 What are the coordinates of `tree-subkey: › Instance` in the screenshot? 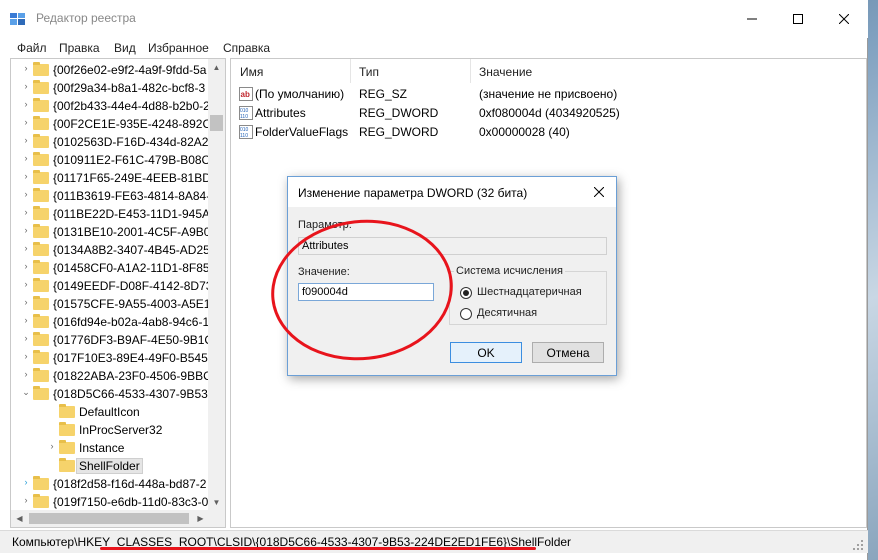 It's located at (111, 448).